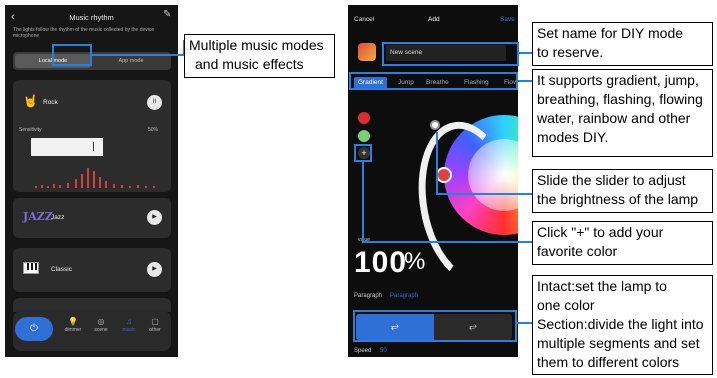 The height and width of the screenshot is (378, 717). Describe the element at coordinates (61, 269) in the screenshot. I see `music-card-label: Classic` at that location.